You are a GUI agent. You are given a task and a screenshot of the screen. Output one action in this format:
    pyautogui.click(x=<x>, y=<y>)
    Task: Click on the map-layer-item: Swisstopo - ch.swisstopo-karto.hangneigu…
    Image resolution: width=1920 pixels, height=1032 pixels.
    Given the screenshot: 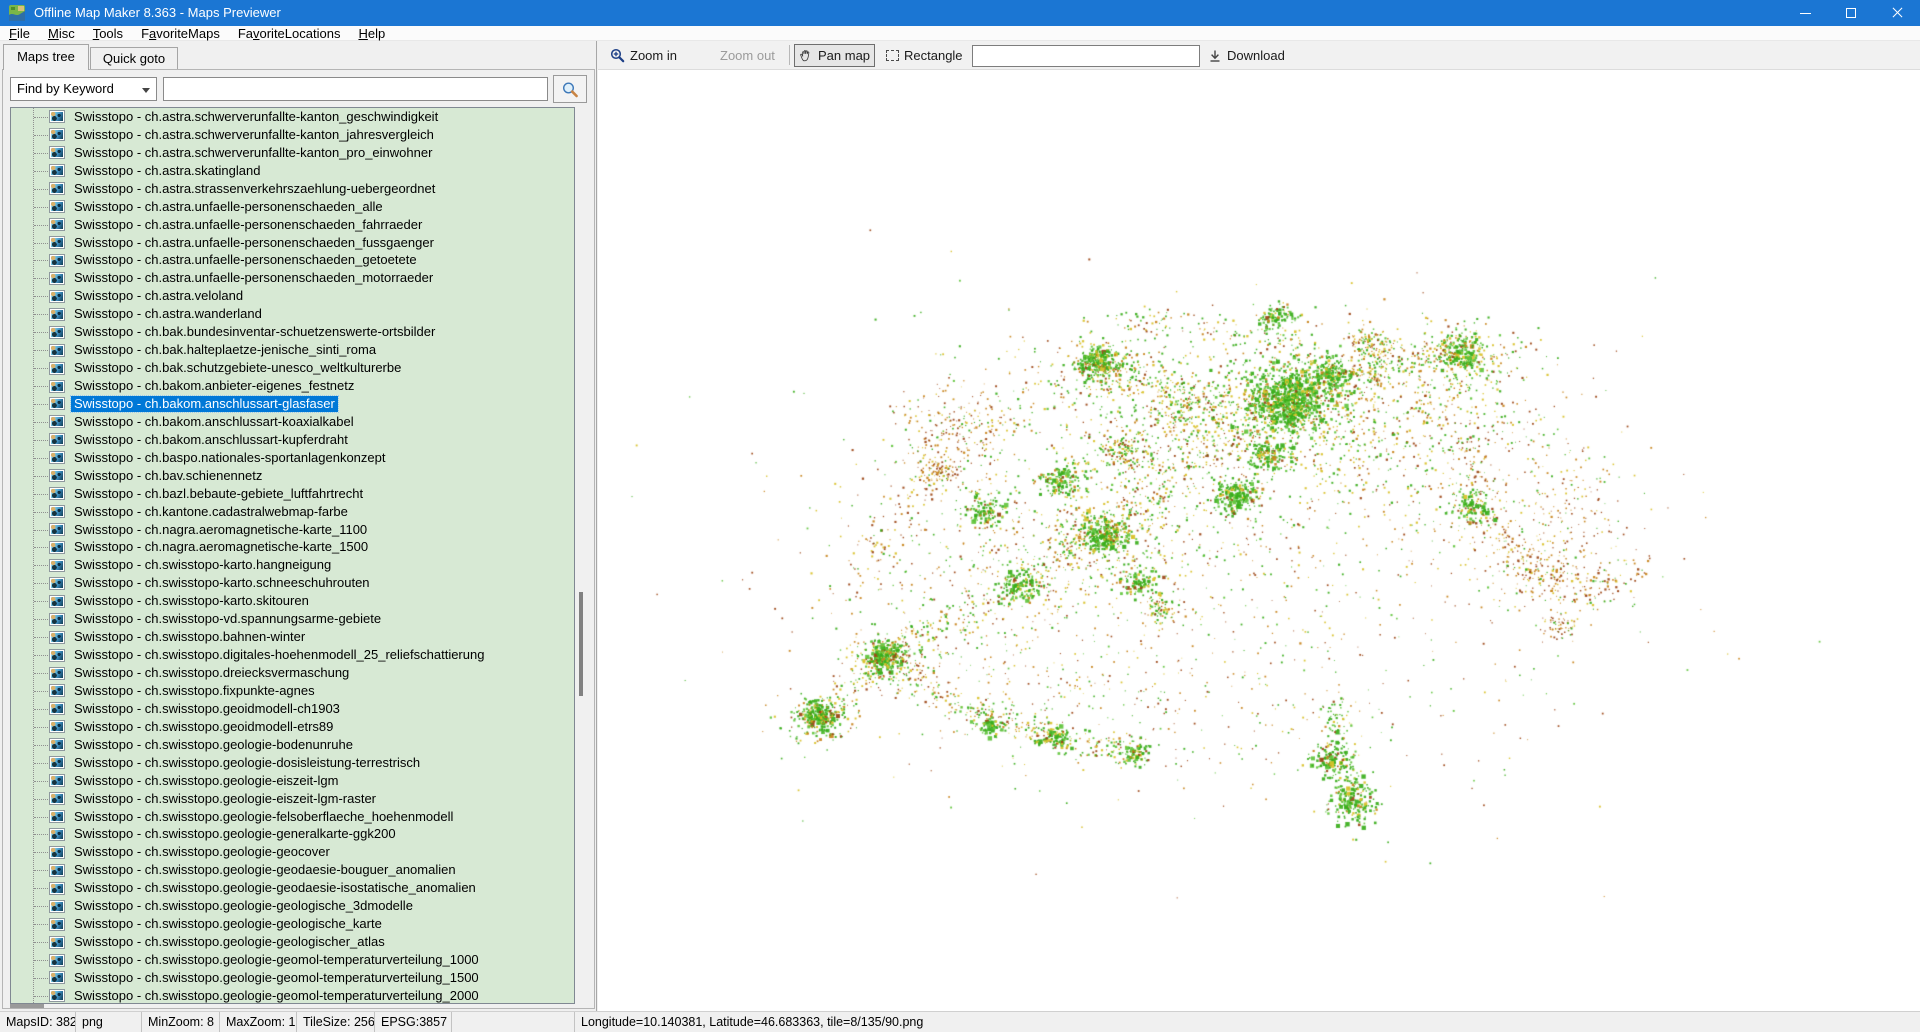 What is the action you would take?
    pyautogui.click(x=292, y=565)
    